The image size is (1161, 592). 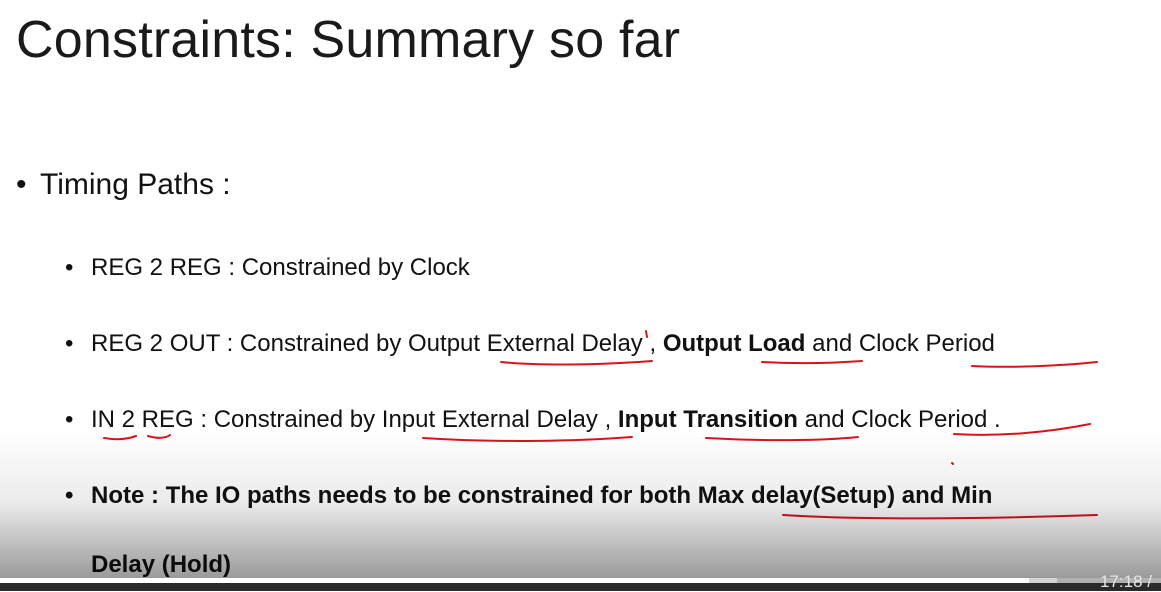 What do you see at coordinates (280, 267) in the screenshot?
I see `list-item-text: REG 2 REG : Constrained by Clock` at bounding box center [280, 267].